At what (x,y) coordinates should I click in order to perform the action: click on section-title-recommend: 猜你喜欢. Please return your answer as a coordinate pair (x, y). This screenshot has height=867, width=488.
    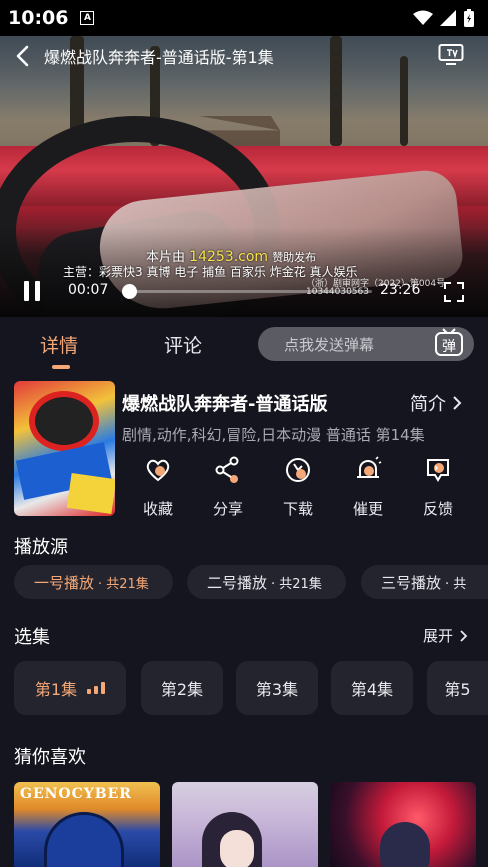
    Looking at the image, I should click on (50, 757).